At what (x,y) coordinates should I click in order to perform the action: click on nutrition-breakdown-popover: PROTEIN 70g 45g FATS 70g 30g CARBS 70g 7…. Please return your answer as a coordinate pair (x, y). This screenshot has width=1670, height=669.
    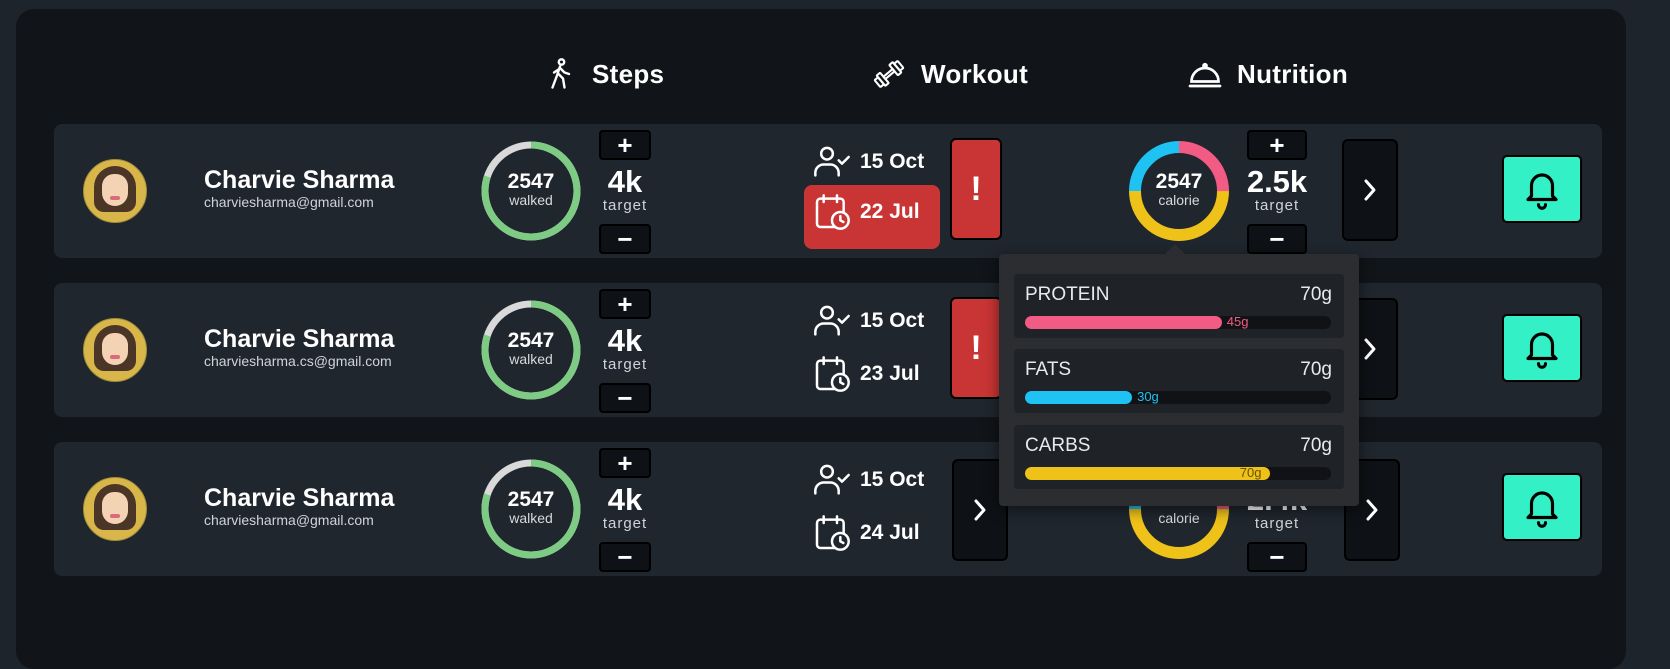
    Looking at the image, I should click on (1179, 375).